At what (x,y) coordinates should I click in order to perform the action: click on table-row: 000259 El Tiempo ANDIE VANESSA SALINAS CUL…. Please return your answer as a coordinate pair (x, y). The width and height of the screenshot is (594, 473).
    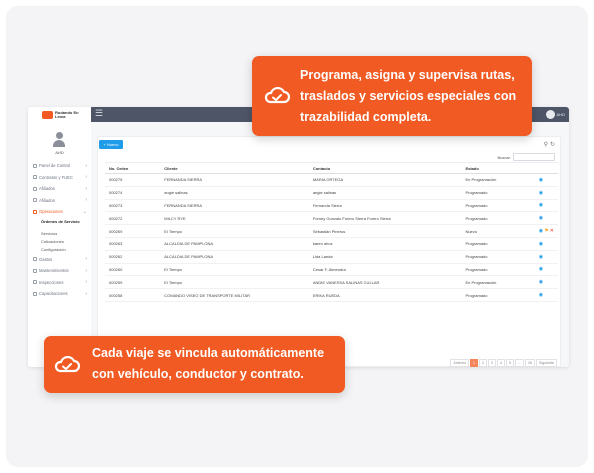
    Looking at the image, I should click on (331, 282).